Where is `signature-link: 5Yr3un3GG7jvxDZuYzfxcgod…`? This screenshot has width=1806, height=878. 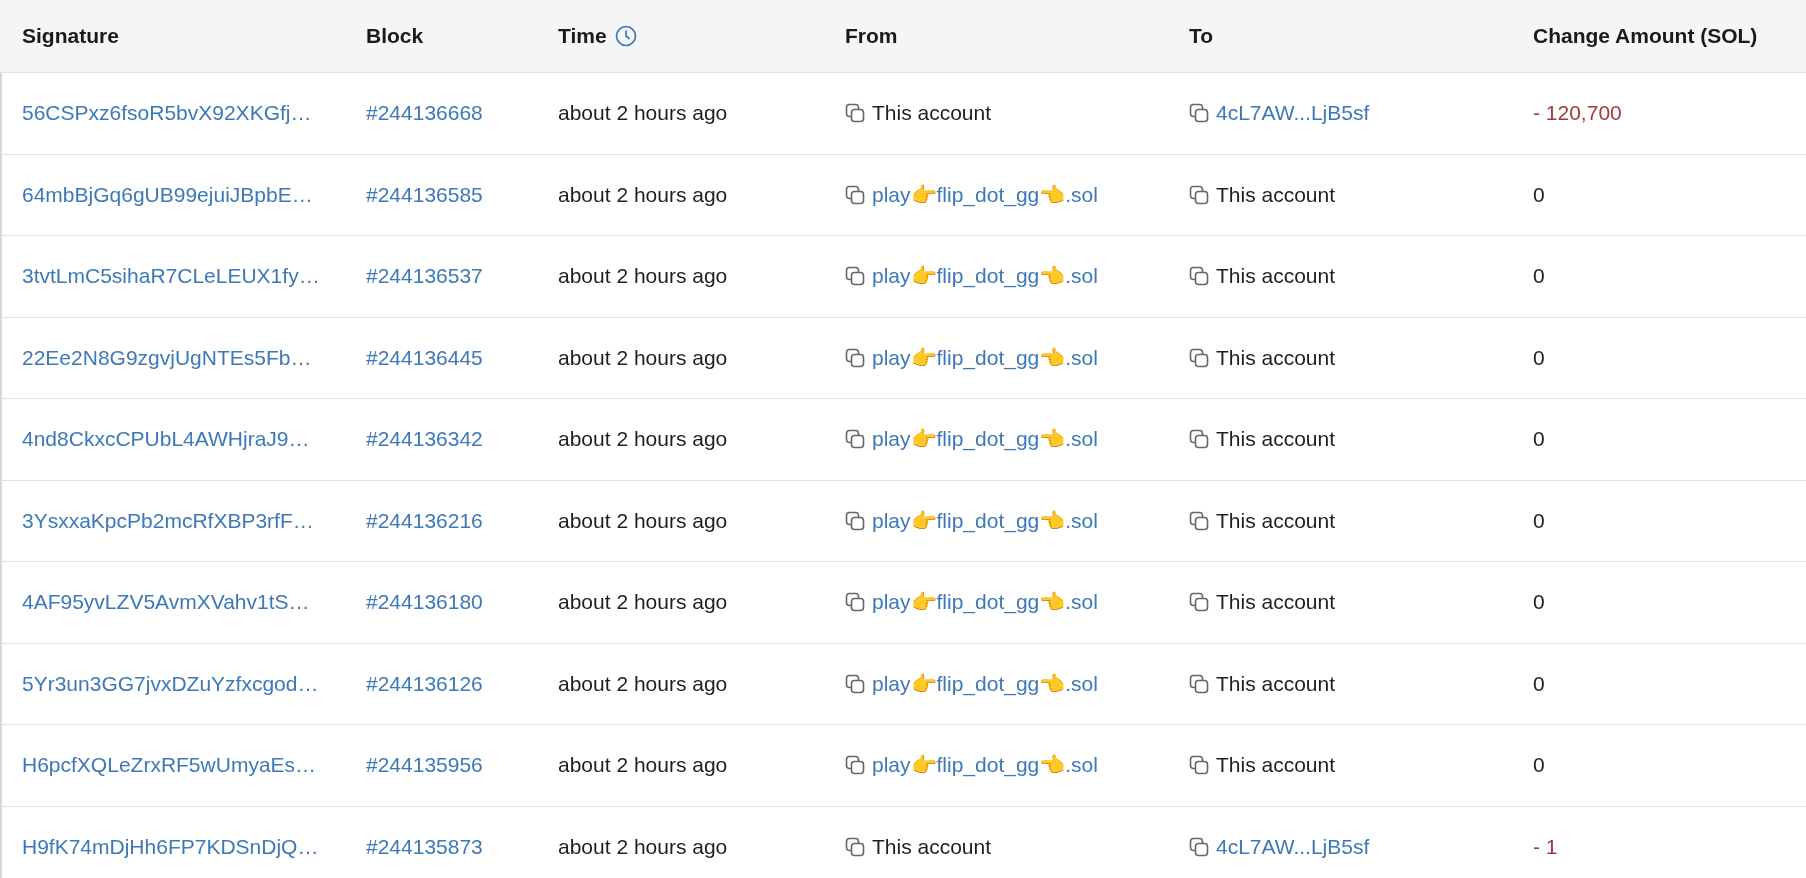
signature-link: 5Yr3un3GG7jvxDZuYzfxcgod… is located at coordinates (170, 683).